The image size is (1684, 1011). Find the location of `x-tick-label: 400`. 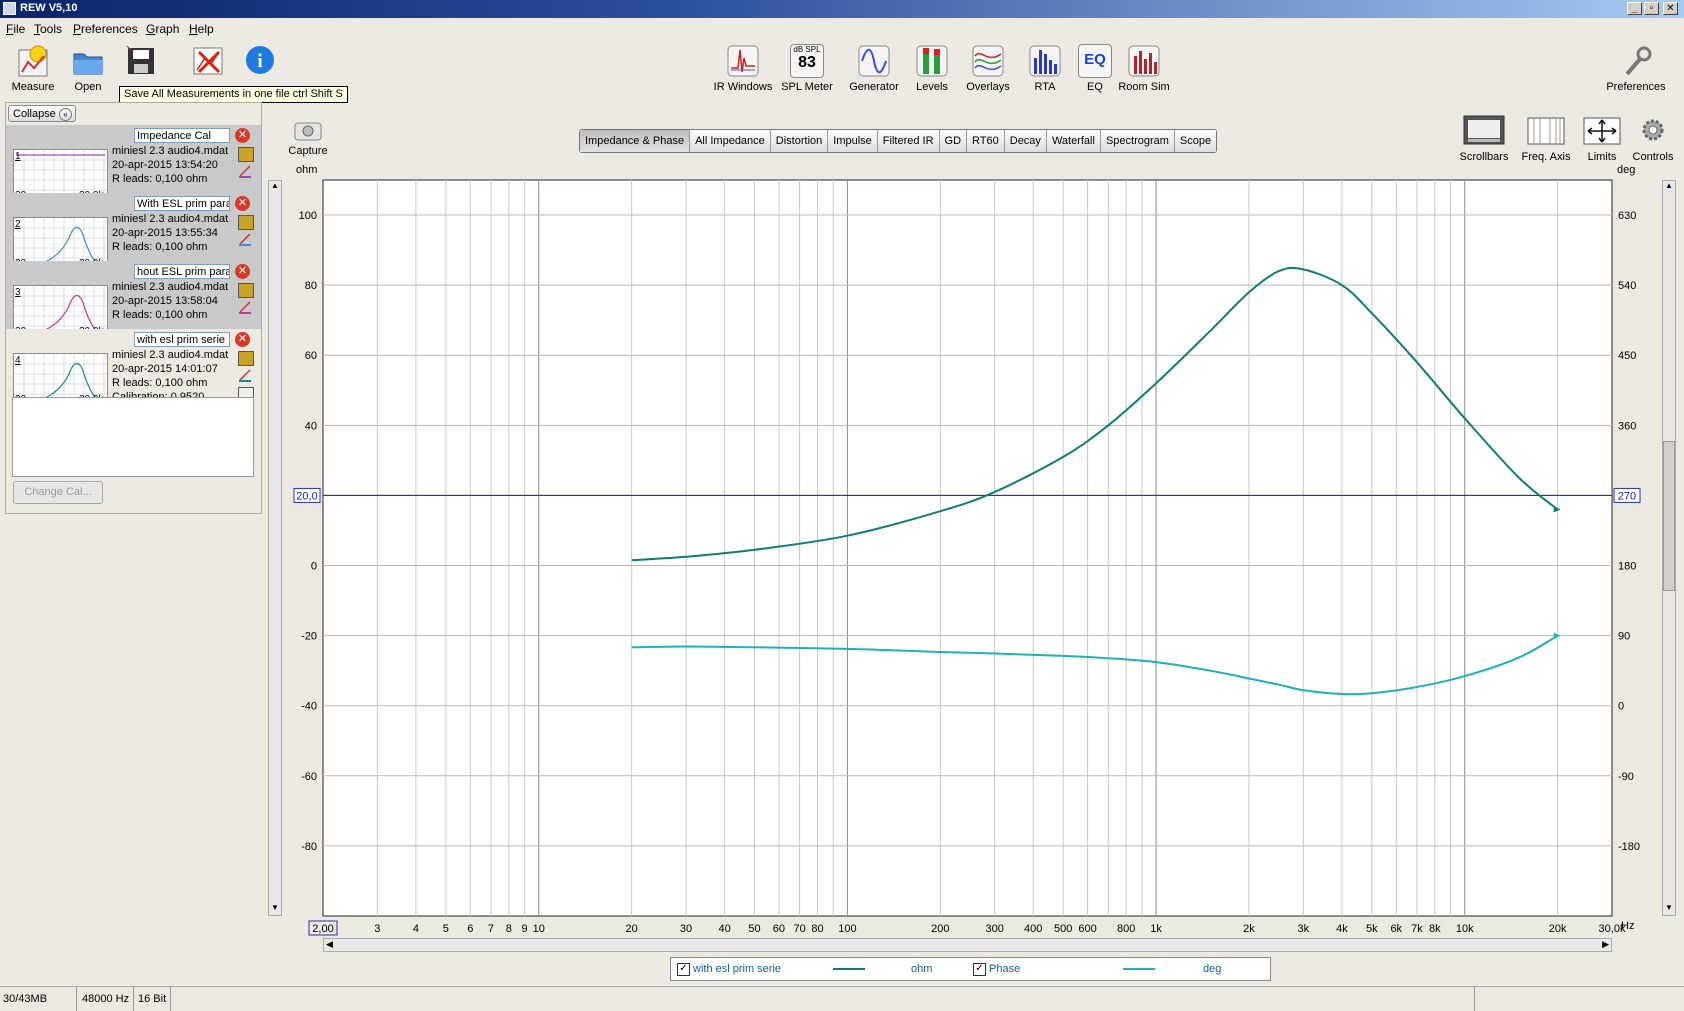

x-tick-label: 400 is located at coordinates (1033, 929).